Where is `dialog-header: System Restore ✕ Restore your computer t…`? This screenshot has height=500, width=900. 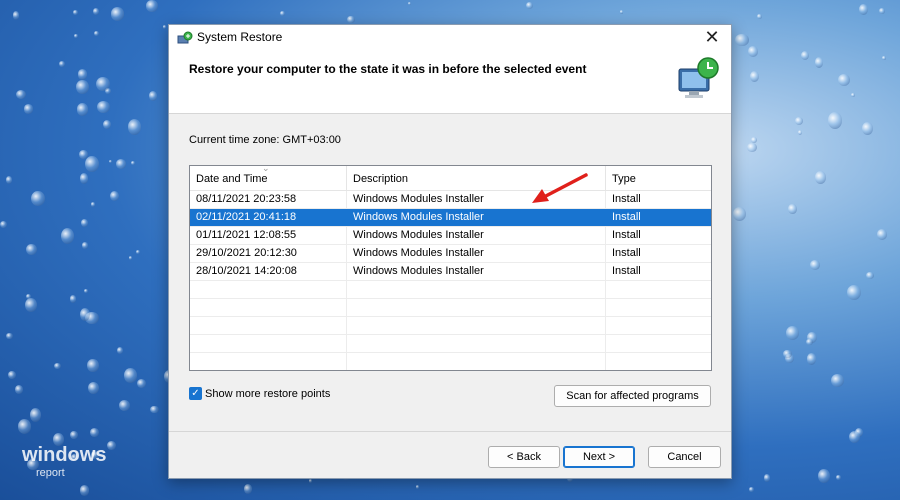 dialog-header: System Restore ✕ Restore your computer t… is located at coordinates (450, 69).